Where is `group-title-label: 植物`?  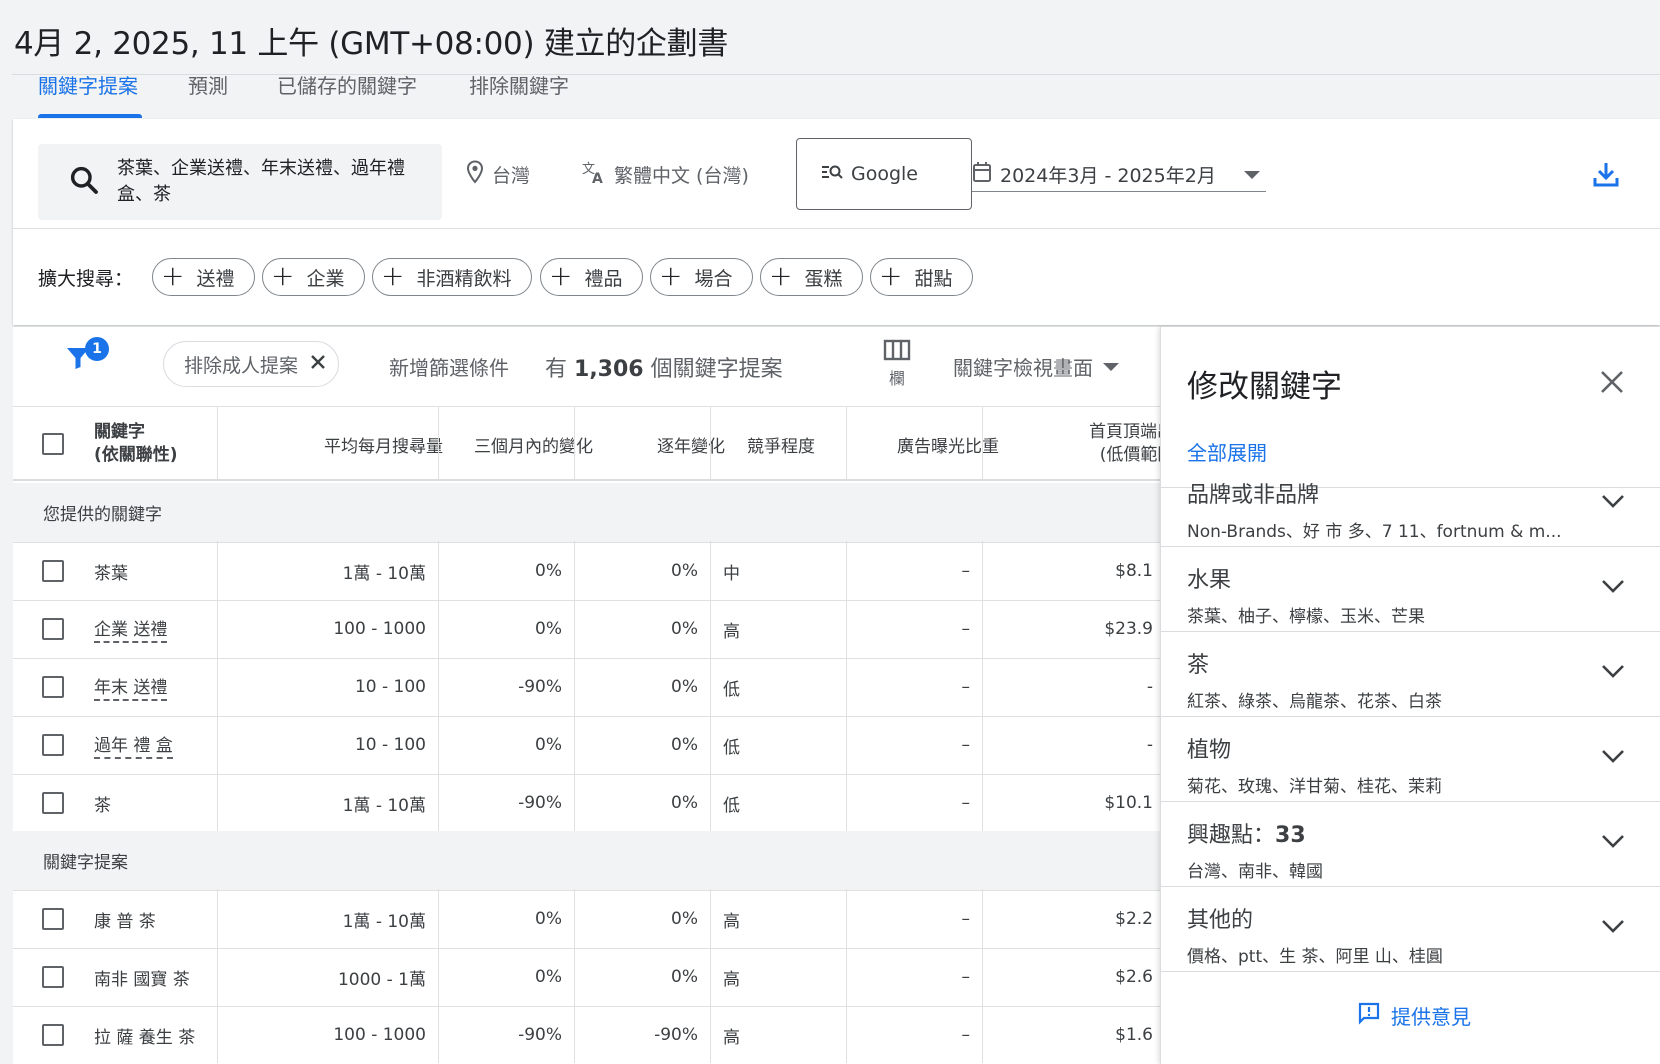
group-title-label: 植物 is located at coordinates (1209, 750).